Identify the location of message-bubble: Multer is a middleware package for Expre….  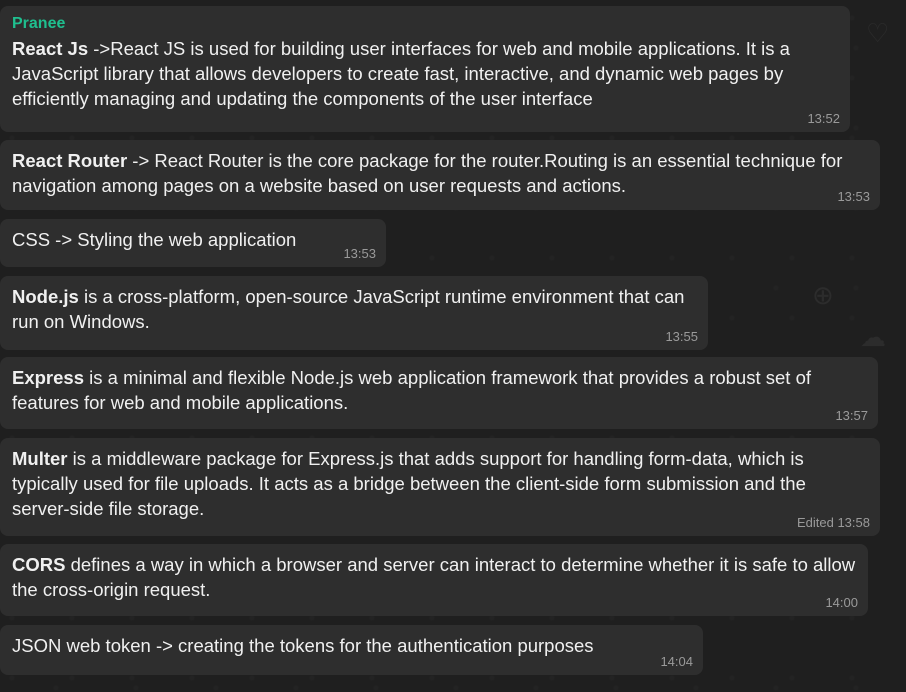
(440, 487).